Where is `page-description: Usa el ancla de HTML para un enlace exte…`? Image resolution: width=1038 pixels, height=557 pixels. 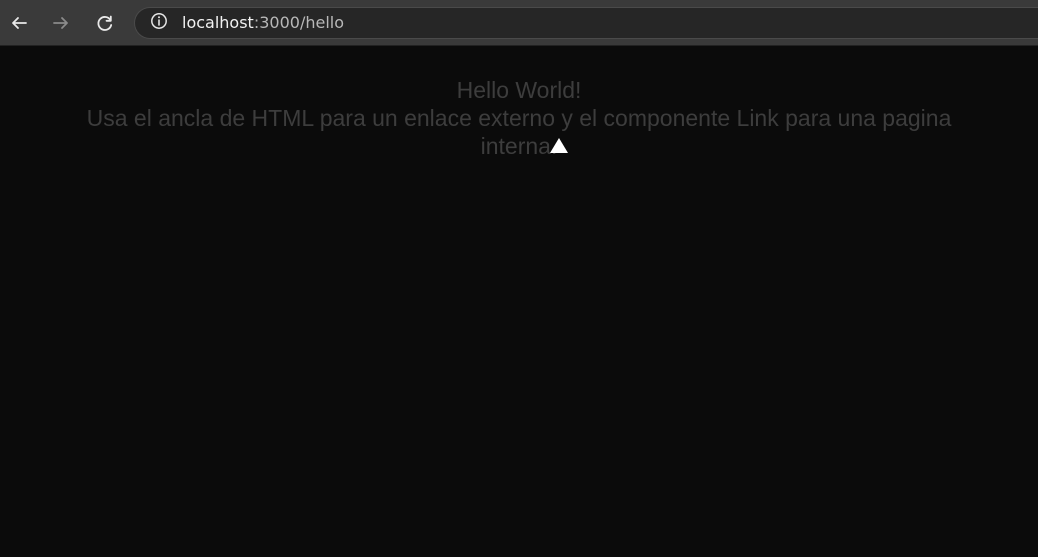
page-description: Usa el ancla de HTML para un enlace exte… is located at coordinates (519, 132).